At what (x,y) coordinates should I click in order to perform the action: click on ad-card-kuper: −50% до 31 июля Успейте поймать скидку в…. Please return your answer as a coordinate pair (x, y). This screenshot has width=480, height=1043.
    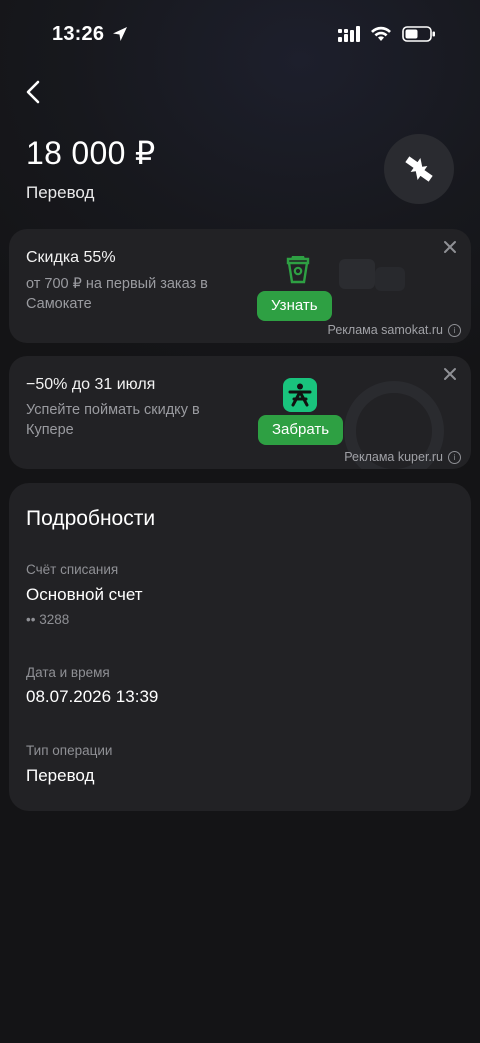
    Looking at the image, I should click on (240, 412).